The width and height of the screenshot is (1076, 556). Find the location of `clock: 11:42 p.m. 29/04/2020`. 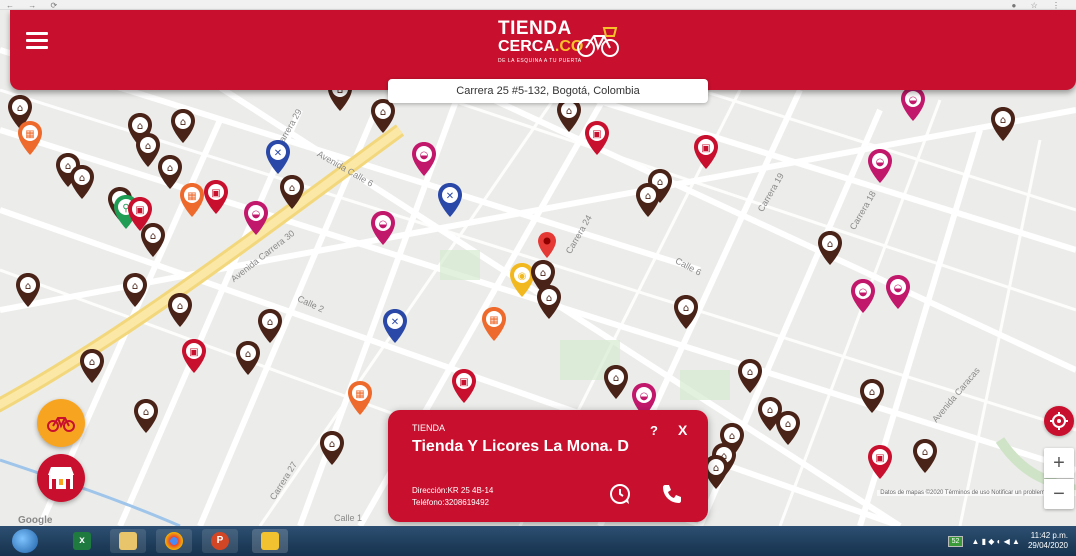

clock: 11:42 p.m. 29/04/2020 is located at coordinates (1048, 541).